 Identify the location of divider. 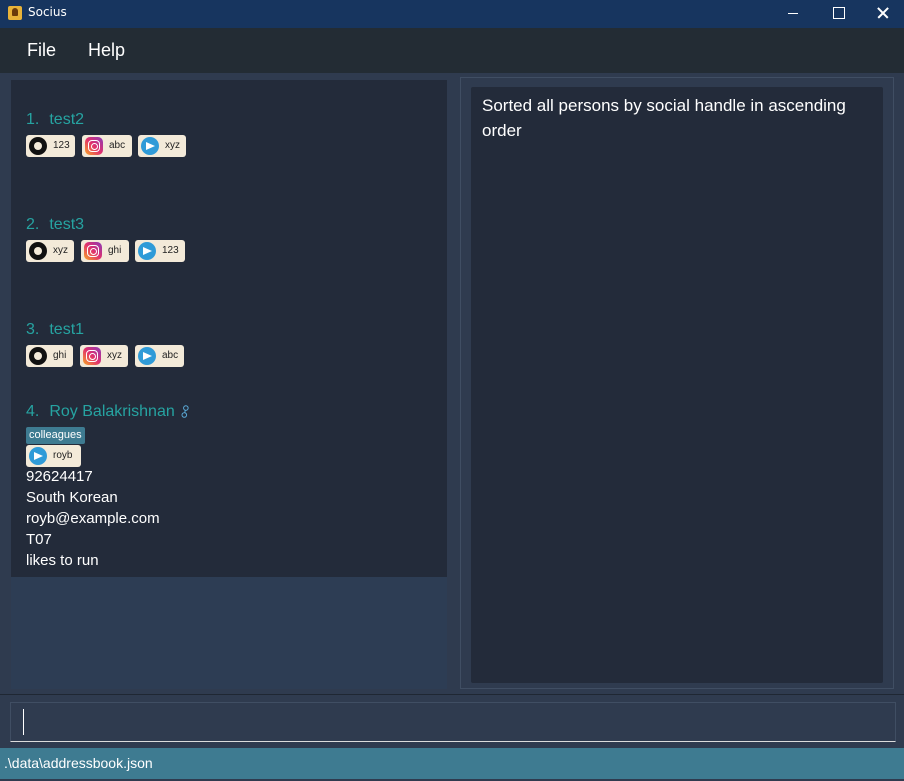
(452, 694).